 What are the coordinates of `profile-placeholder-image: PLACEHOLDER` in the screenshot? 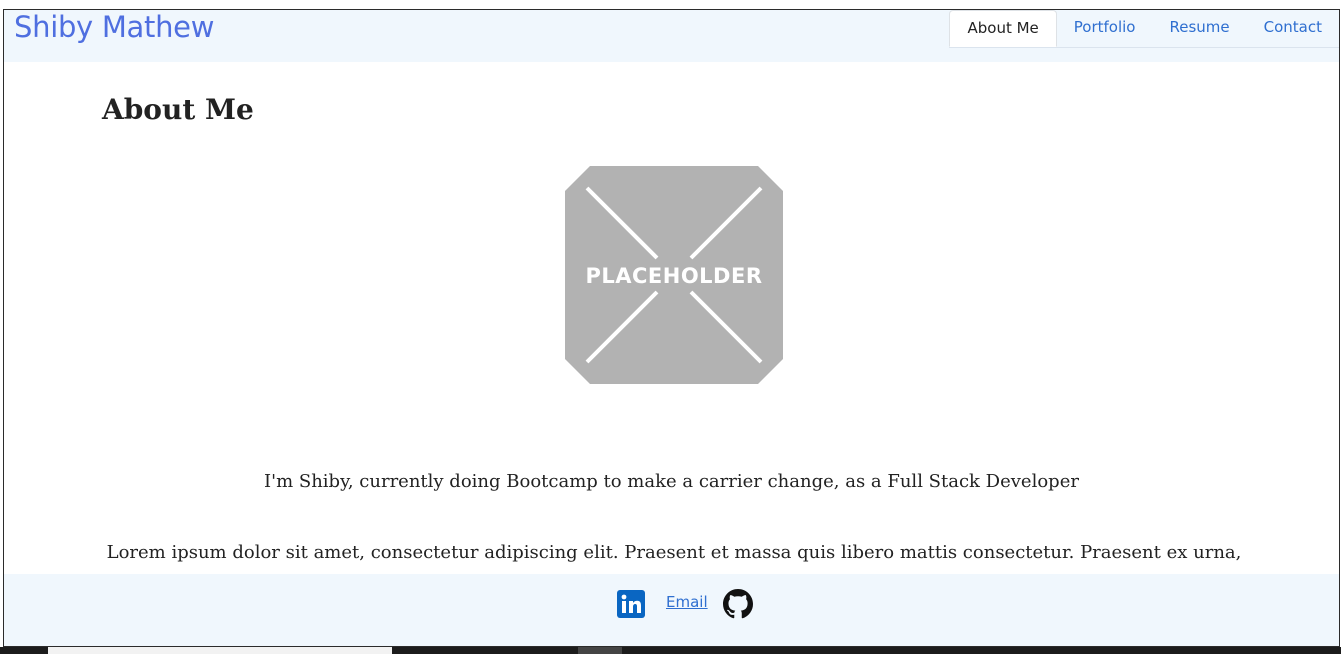 It's located at (674, 275).